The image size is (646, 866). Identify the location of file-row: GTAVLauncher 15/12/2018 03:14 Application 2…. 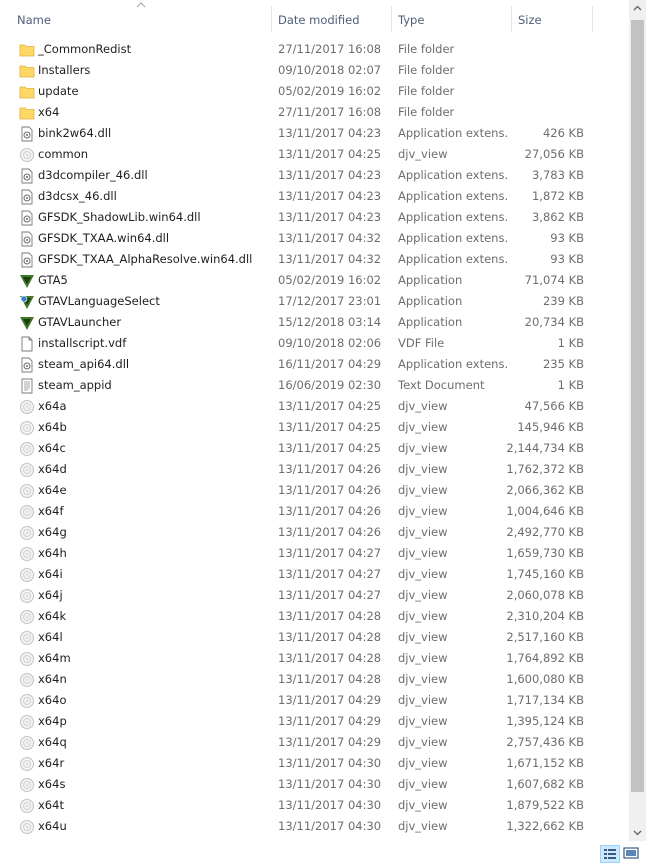
(314, 322).